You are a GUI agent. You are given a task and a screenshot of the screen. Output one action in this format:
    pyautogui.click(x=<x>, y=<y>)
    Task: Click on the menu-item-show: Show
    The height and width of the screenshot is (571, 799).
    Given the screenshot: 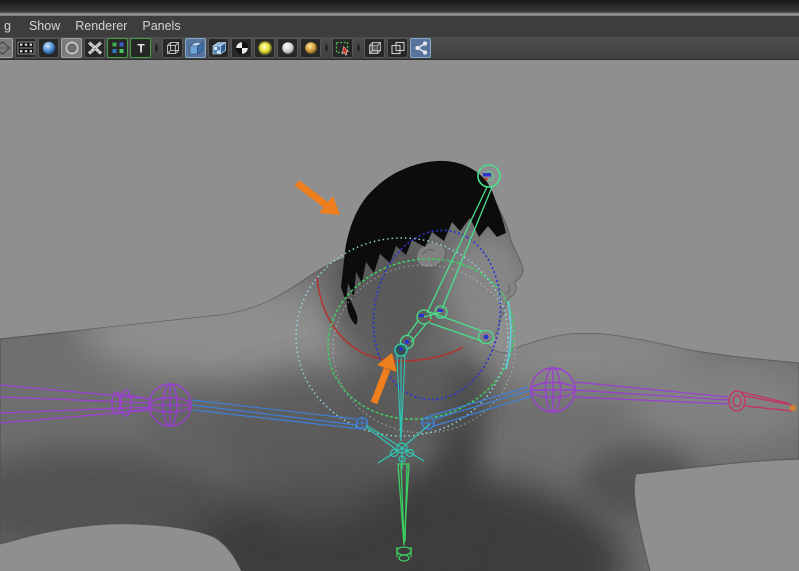 What is the action you would take?
    pyautogui.click(x=44, y=26)
    